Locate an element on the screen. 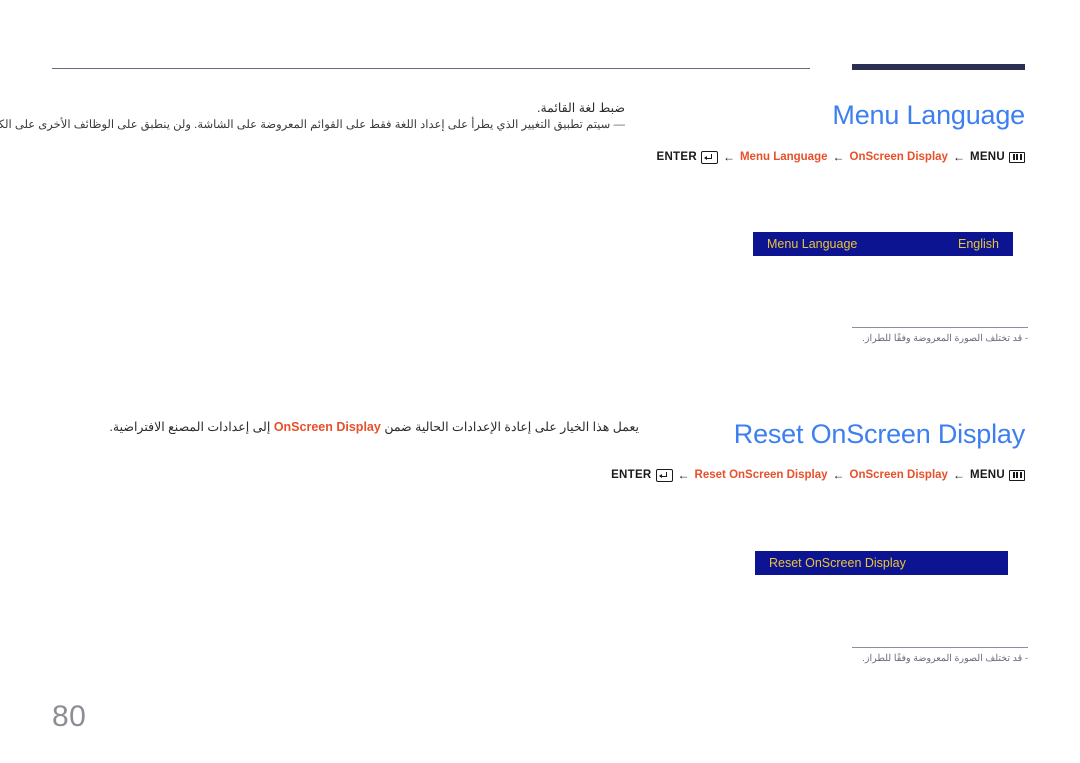 This screenshot has width=1080, height=763. header-accent-bar is located at coordinates (938, 67).